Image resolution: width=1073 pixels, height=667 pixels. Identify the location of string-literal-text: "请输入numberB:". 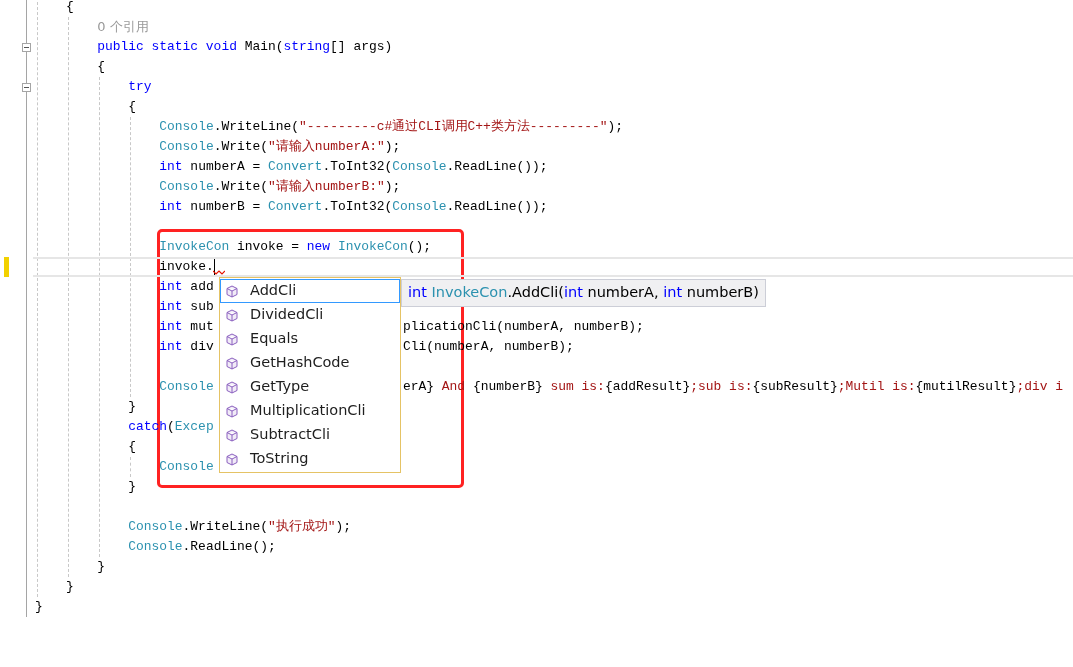
(326, 187).